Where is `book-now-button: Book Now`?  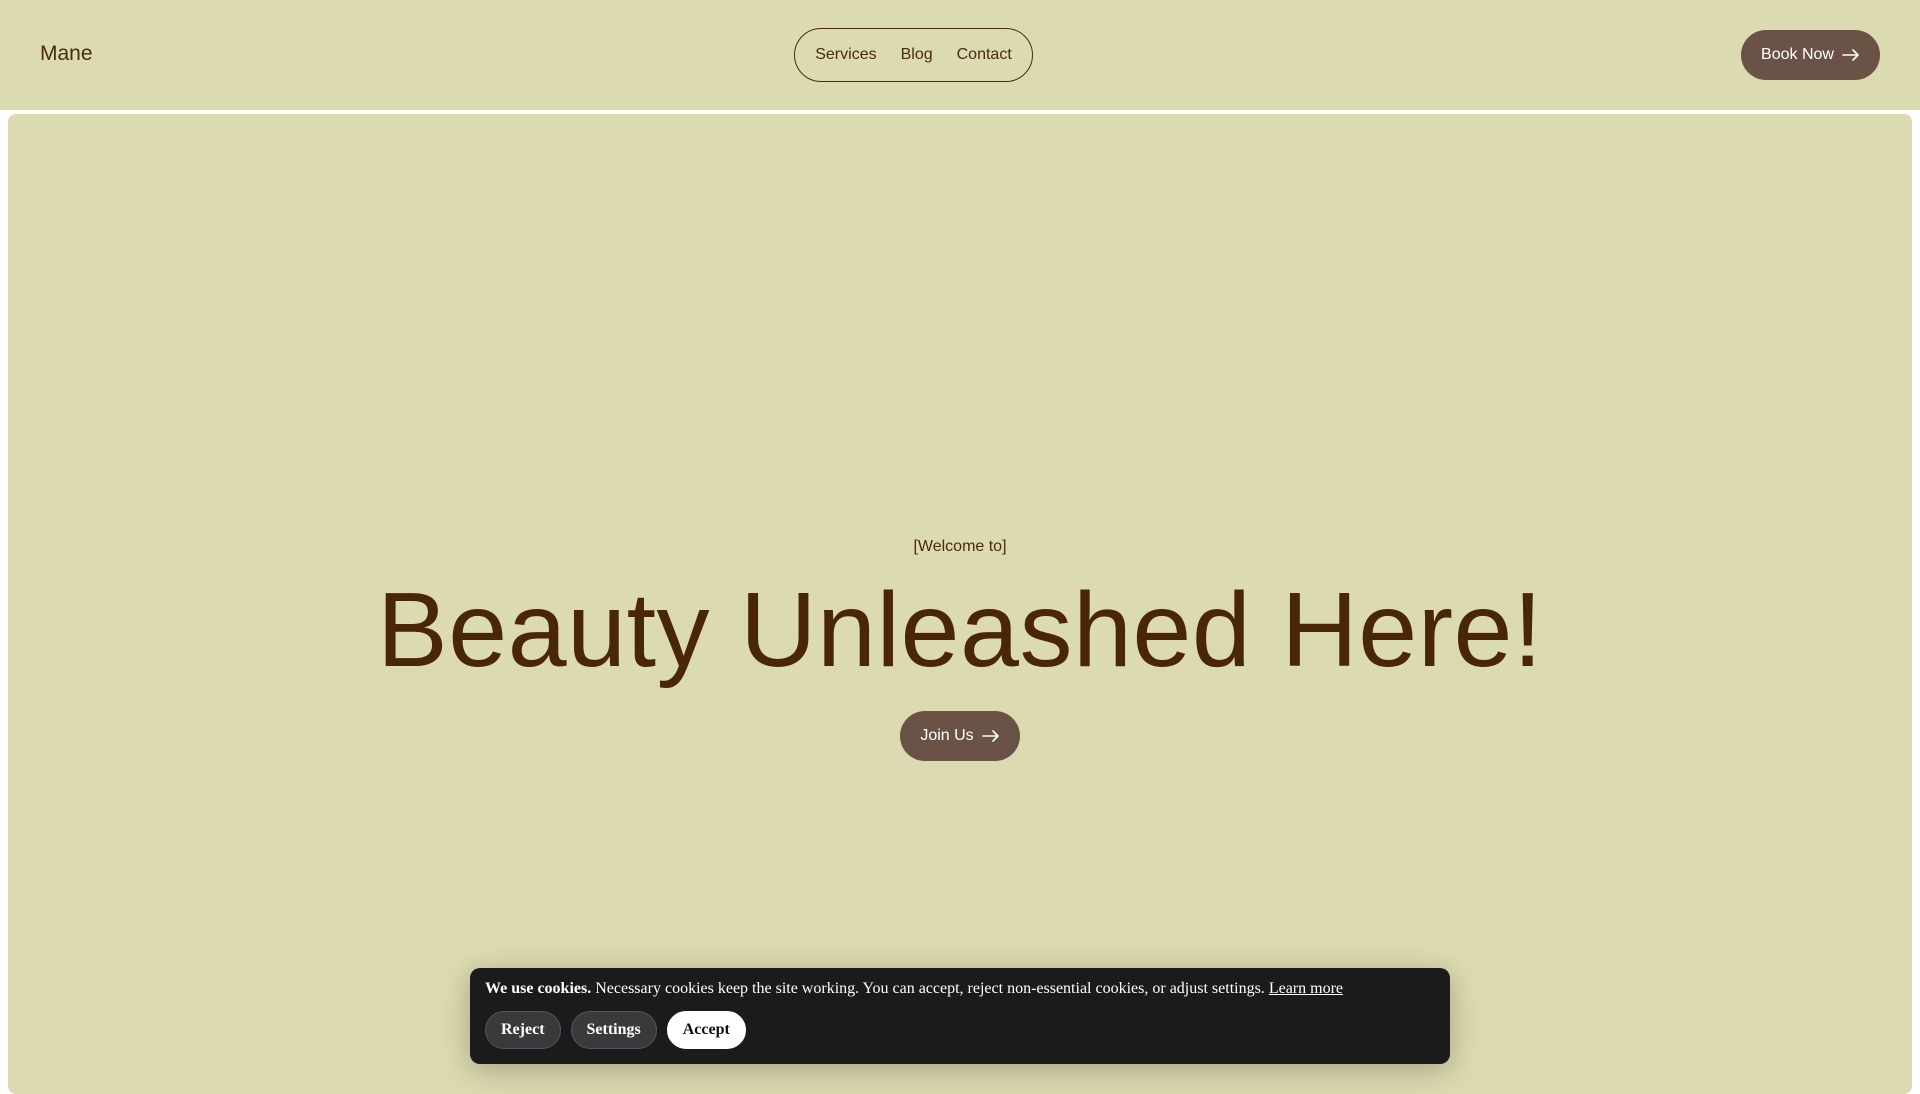 book-now-button: Book Now is located at coordinates (1810, 55).